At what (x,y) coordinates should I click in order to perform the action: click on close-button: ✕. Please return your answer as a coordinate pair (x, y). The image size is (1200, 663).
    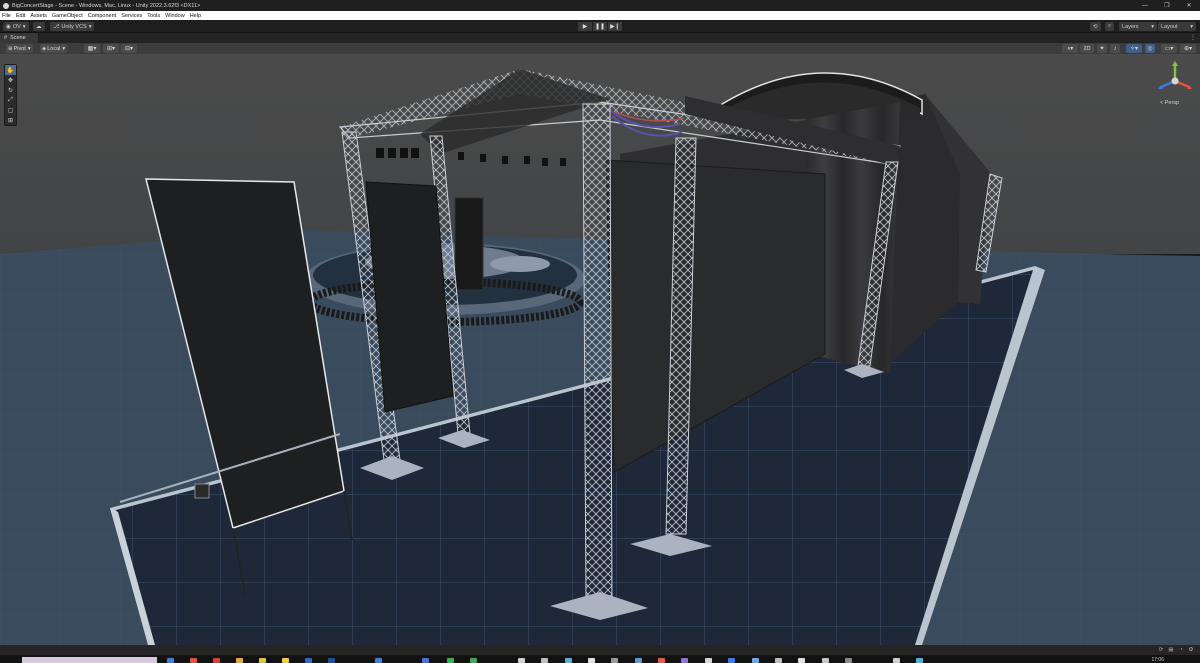
    Looking at the image, I should click on (1189, 5).